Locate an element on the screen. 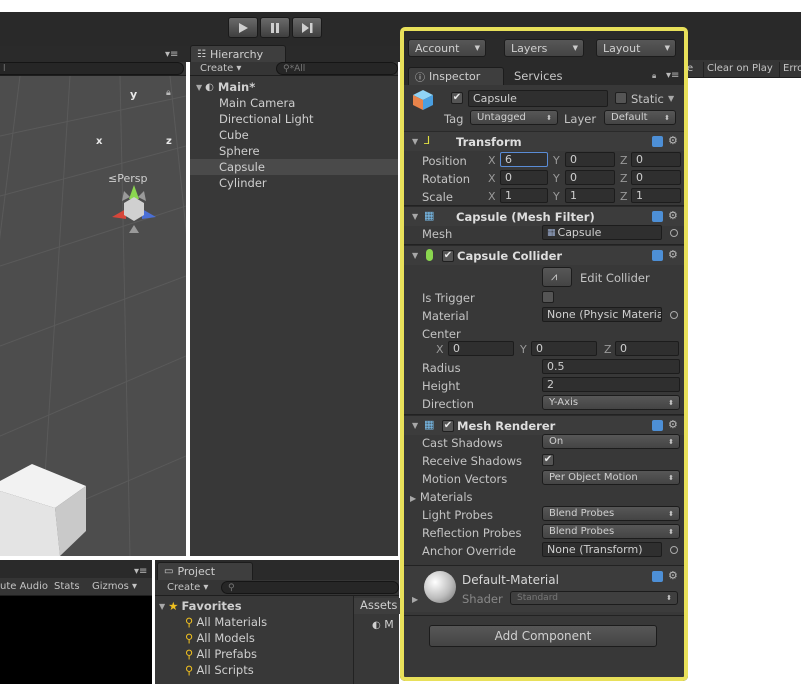 This screenshot has width=801, height=684. anchor-override-field: None (Transform) is located at coordinates (602, 549).